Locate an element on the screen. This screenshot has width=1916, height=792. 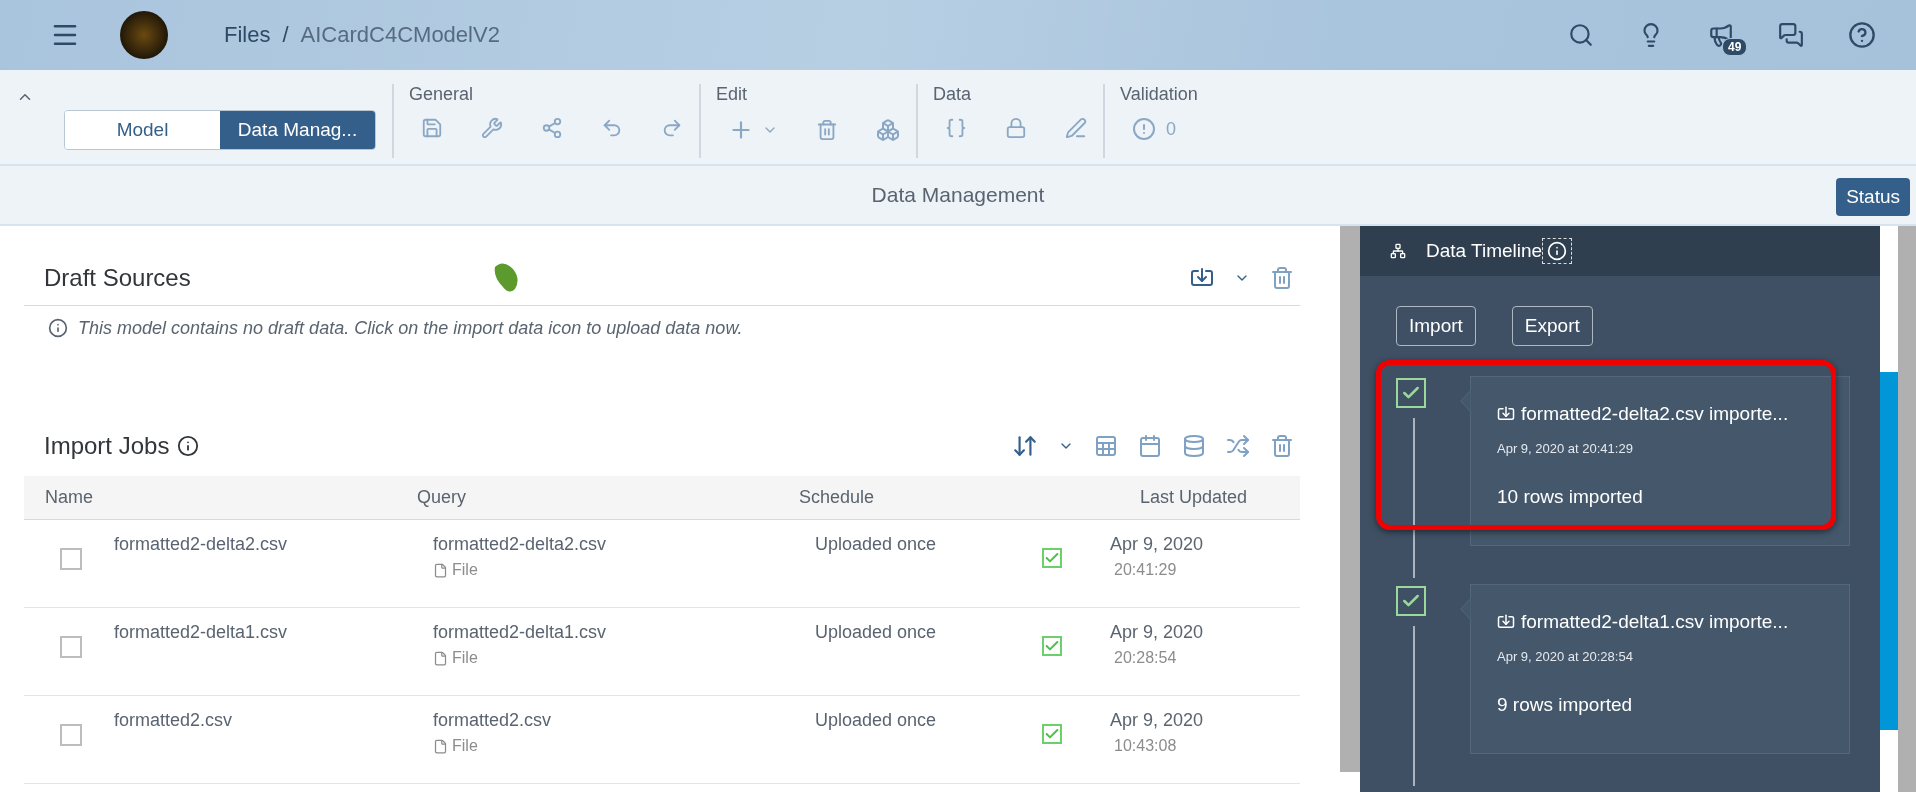
time-text: 10:43:08 is located at coordinates (1145, 746).